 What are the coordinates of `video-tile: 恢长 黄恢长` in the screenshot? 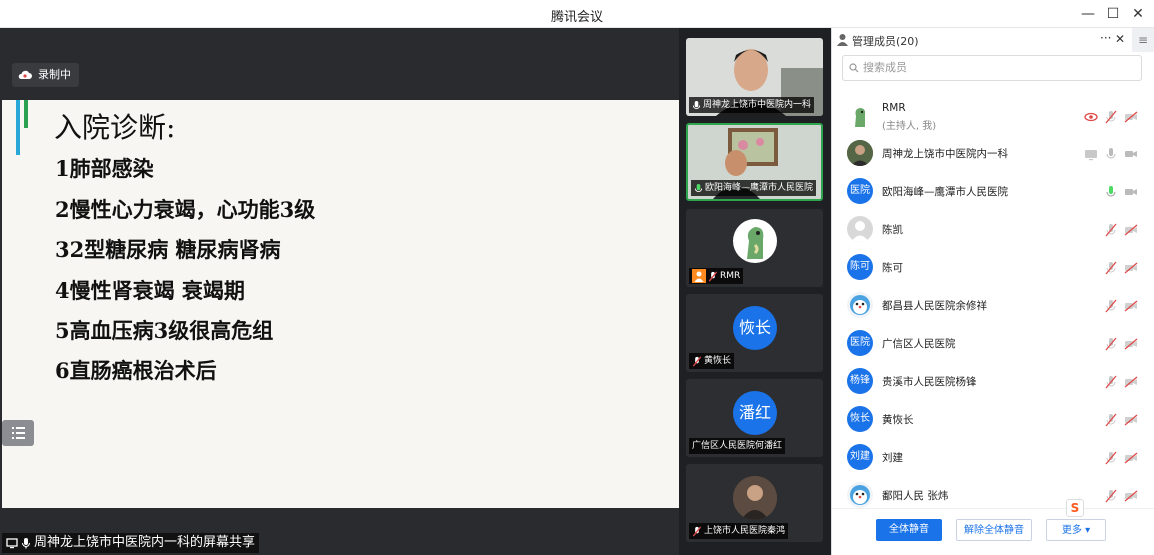 It's located at (754, 333).